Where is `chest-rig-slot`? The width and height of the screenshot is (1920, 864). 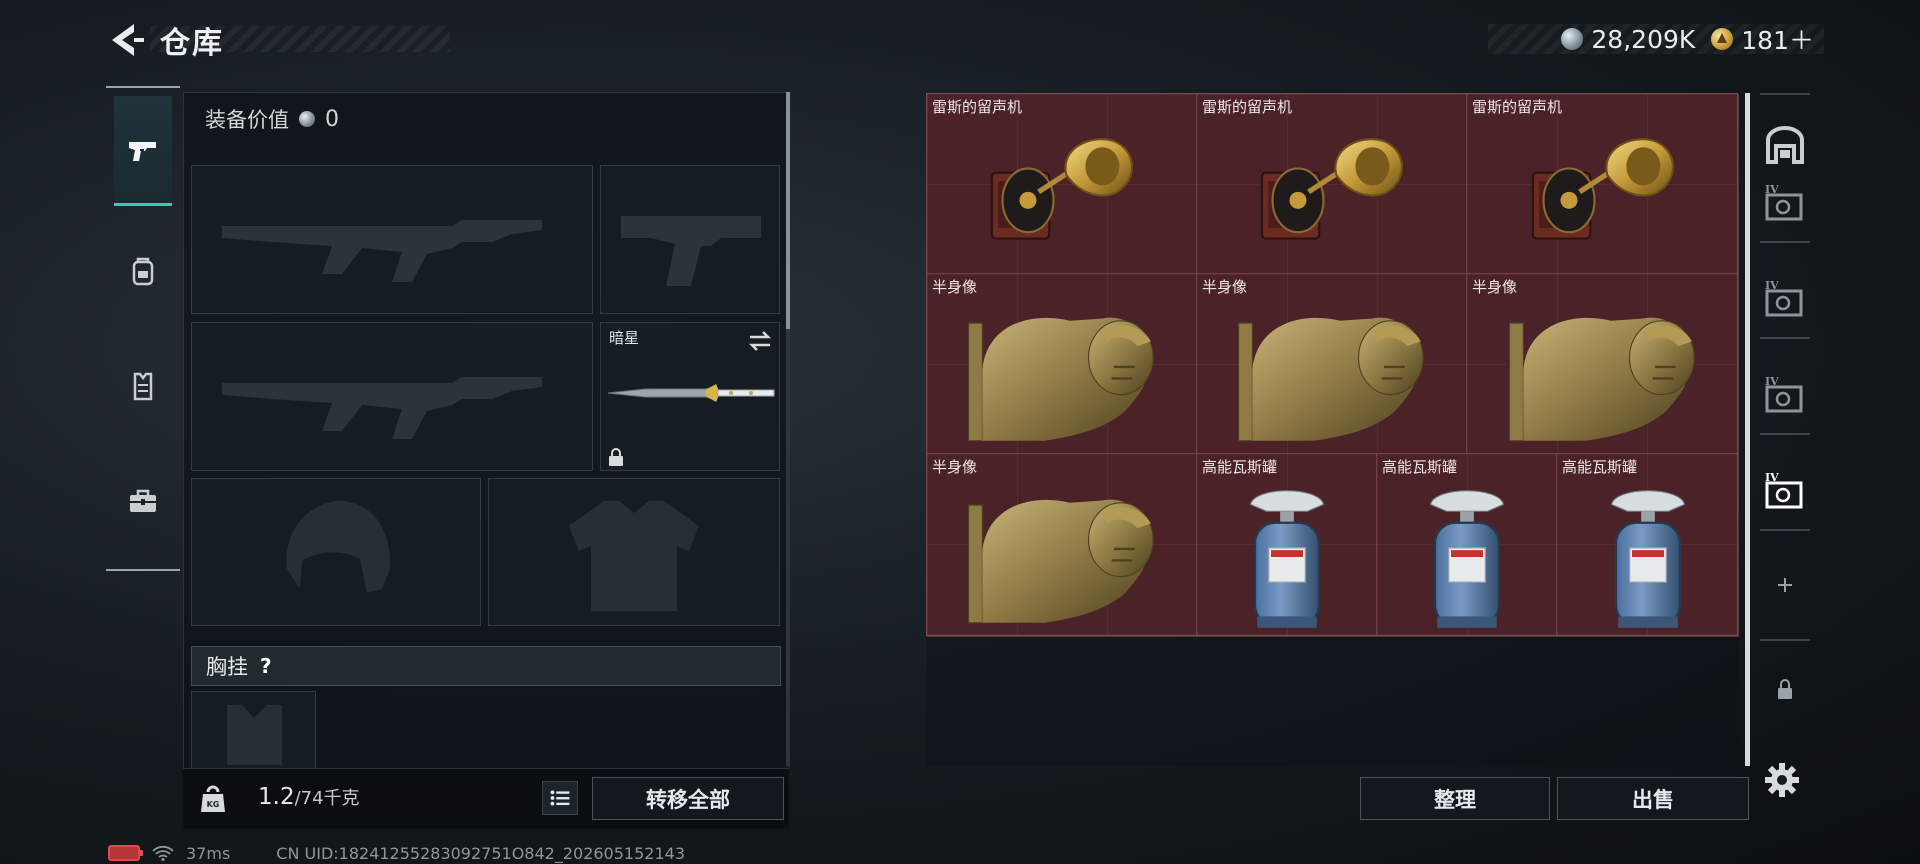
chest-rig-slot is located at coordinates (253, 730).